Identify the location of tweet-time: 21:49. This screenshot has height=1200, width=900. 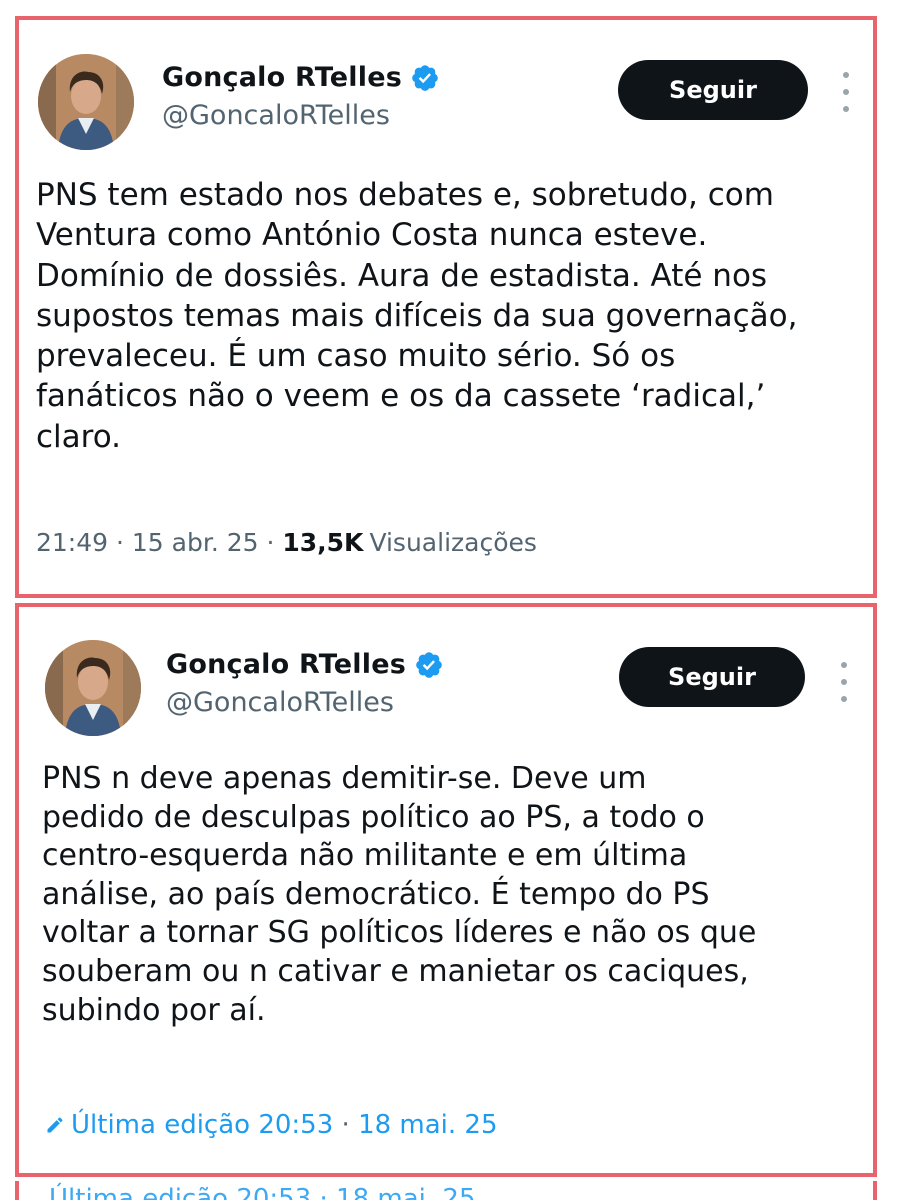
(72, 542).